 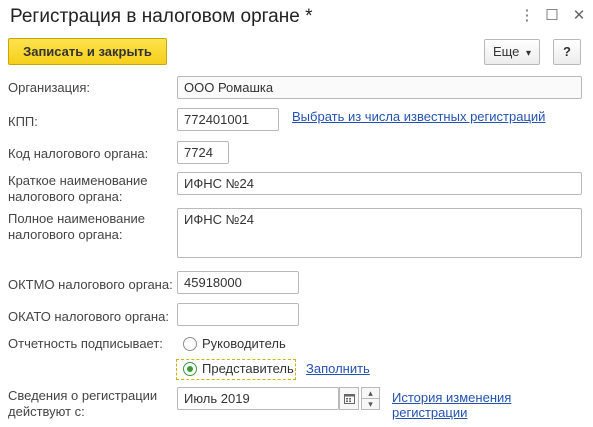 What do you see at coordinates (244, 343) in the screenshot?
I see `radio-director-label: Руководитель` at bounding box center [244, 343].